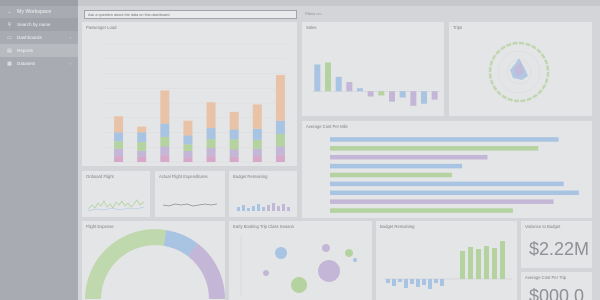  What do you see at coordinates (9, 12) in the screenshot?
I see `chevron-down-icon: ⌄` at bounding box center [9, 12].